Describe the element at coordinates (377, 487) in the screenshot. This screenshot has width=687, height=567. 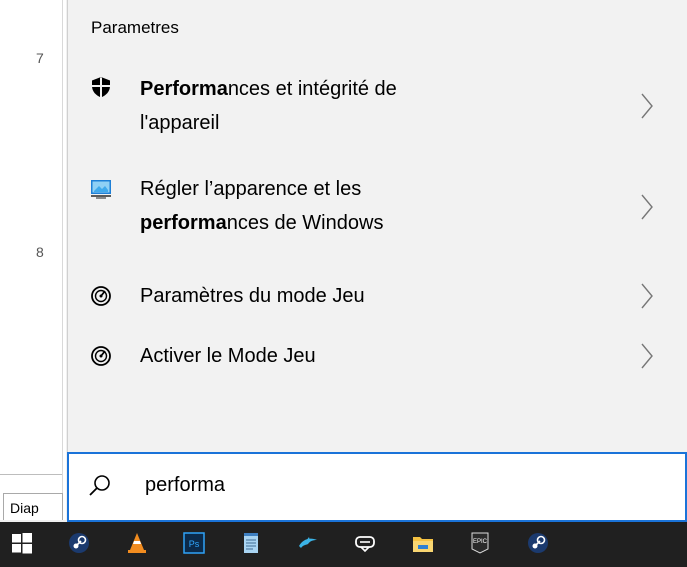
I see `search-box: performa` at that location.